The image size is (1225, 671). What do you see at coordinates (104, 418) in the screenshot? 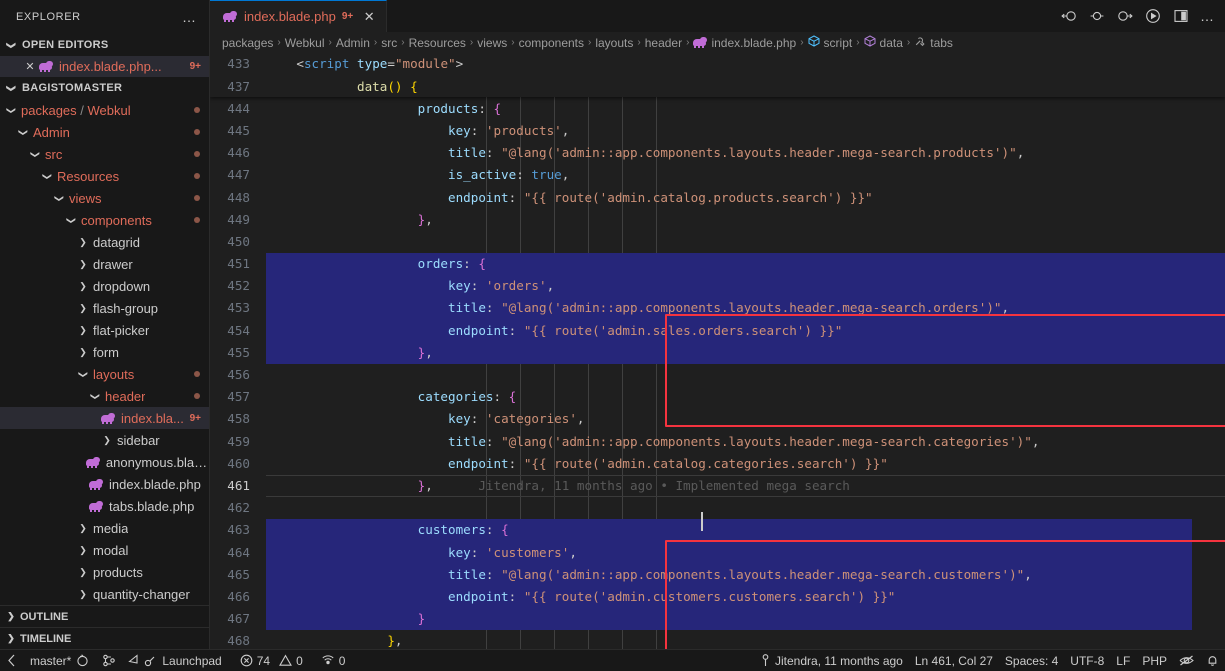
I see `tree-file-item: index.bla... 9+` at bounding box center [104, 418].